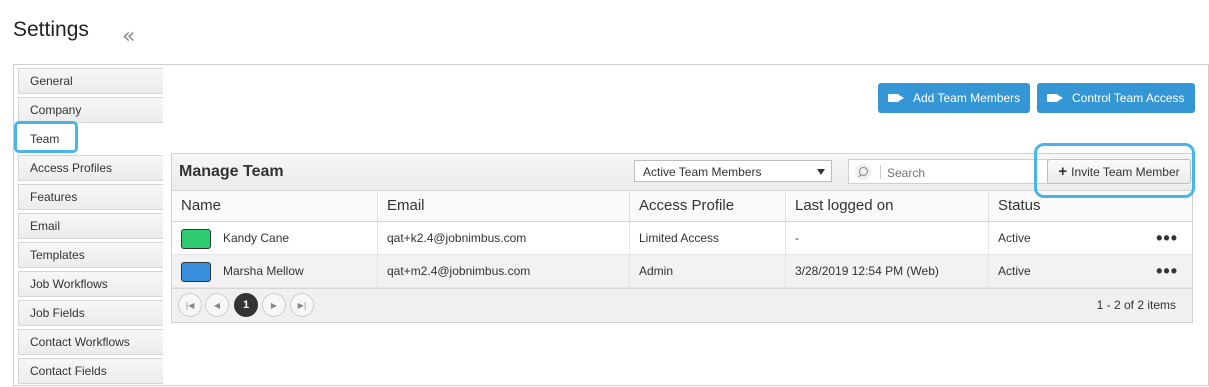  Describe the element at coordinates (1128, 98) in the screenshot. I see `control-team-access-label: Control Team Access` at that location.